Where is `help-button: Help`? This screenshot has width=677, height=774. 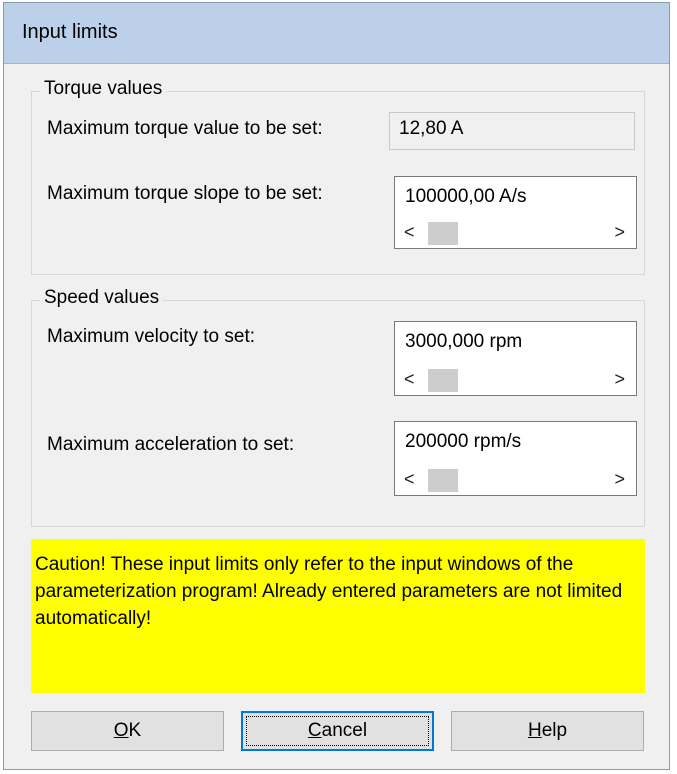 help-button: Help is located at coordinates (547, 731).